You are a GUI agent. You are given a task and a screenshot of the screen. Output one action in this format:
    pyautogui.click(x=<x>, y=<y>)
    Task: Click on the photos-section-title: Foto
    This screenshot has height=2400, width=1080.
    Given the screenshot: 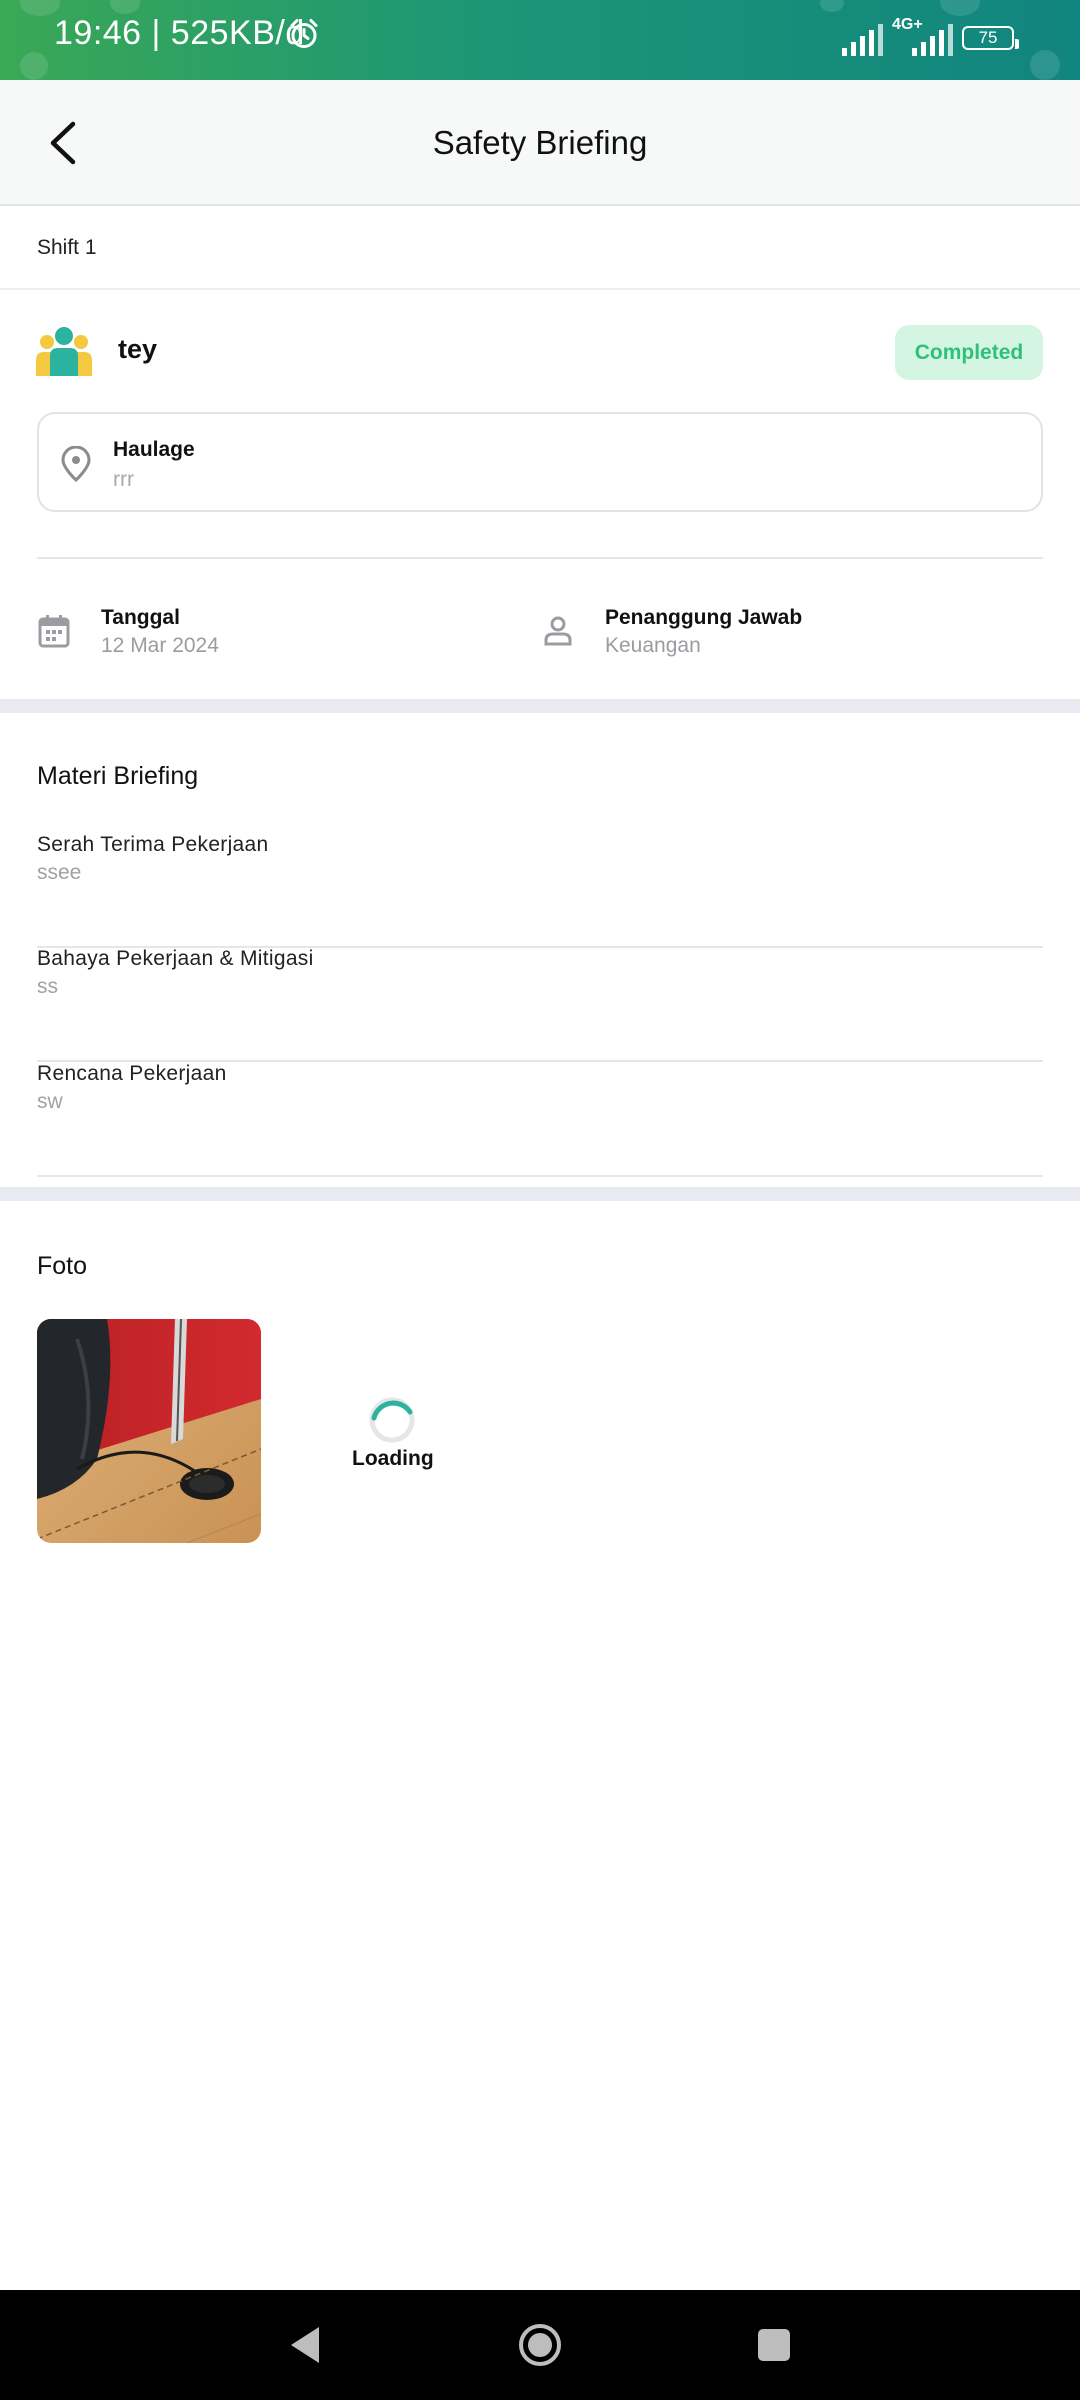 What is the action you would take?
    pyautogui.click(x=62, y=1266)
    